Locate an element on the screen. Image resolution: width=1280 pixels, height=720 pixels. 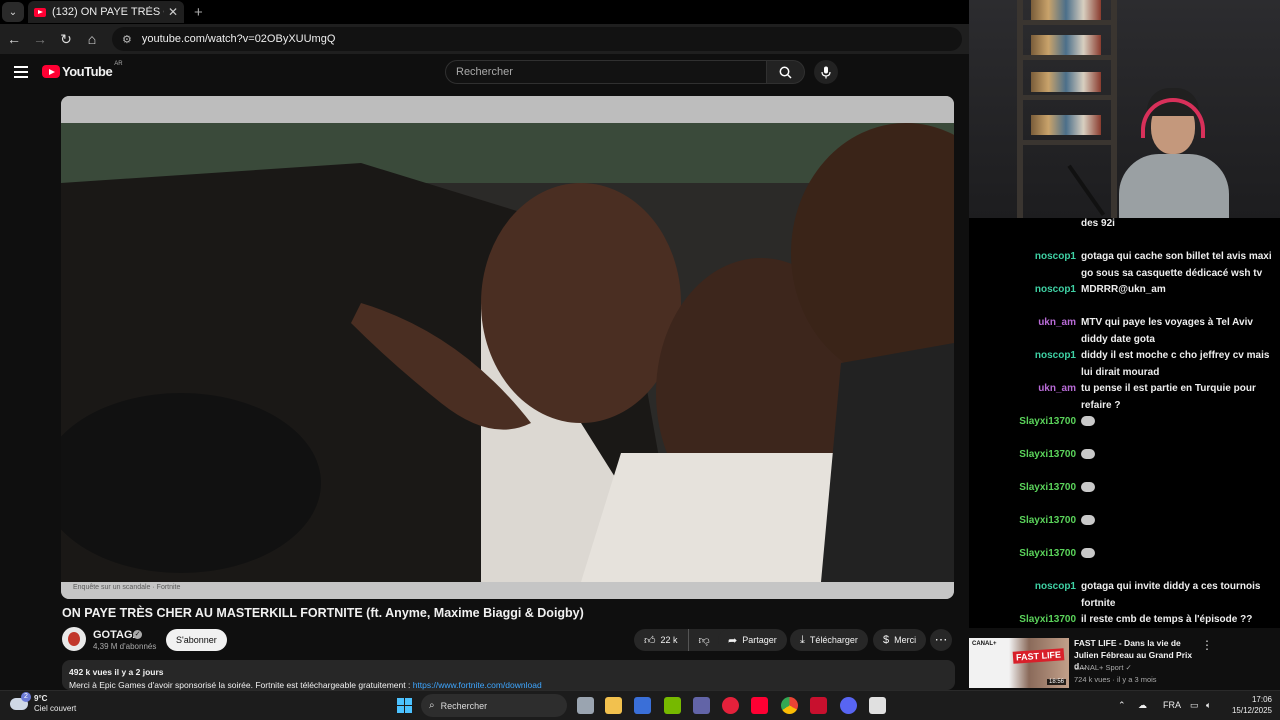
windows-start-icon is located at coordinates (404, 705).